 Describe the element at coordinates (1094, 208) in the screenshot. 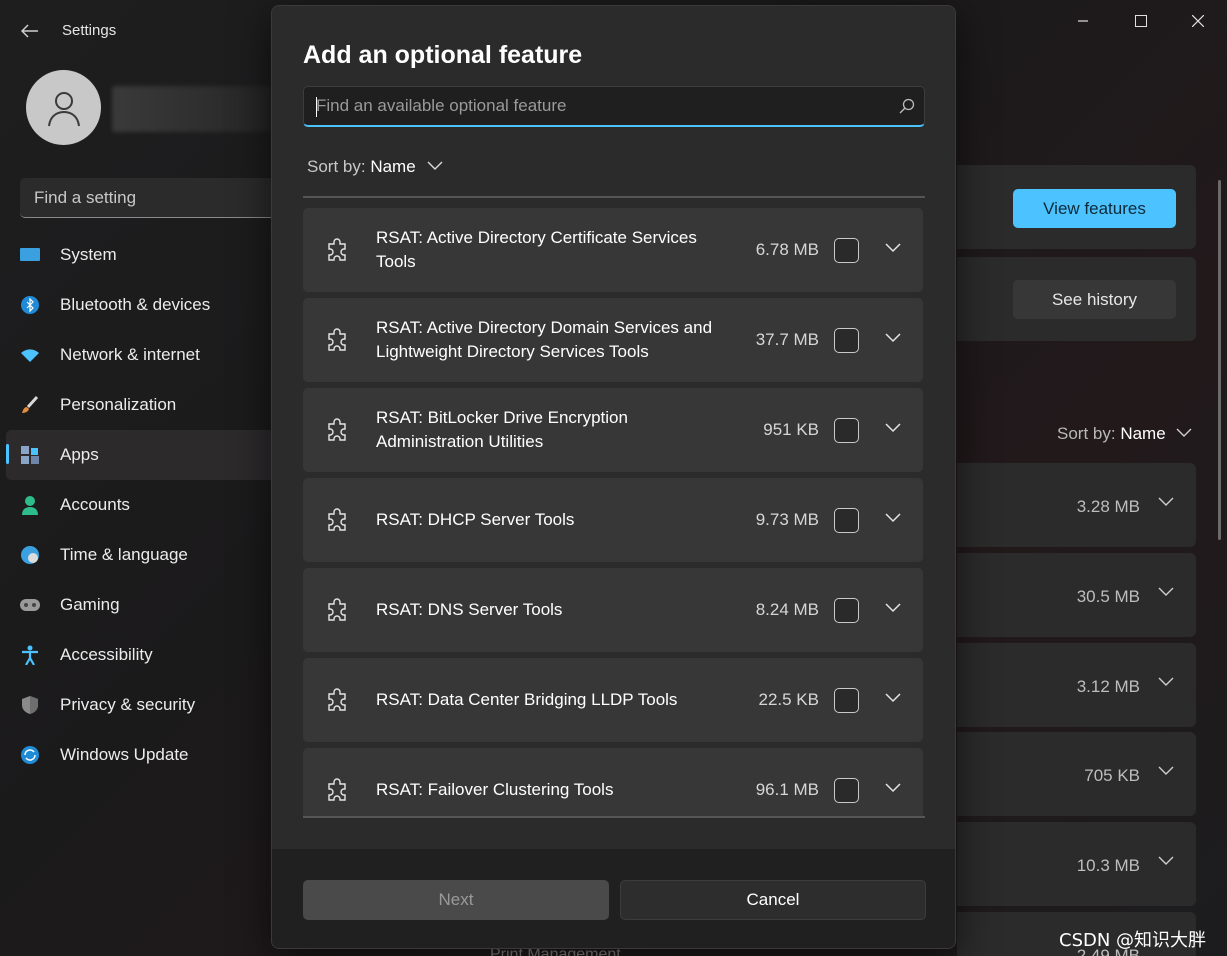

I see `view-features-button: View features` at that location.